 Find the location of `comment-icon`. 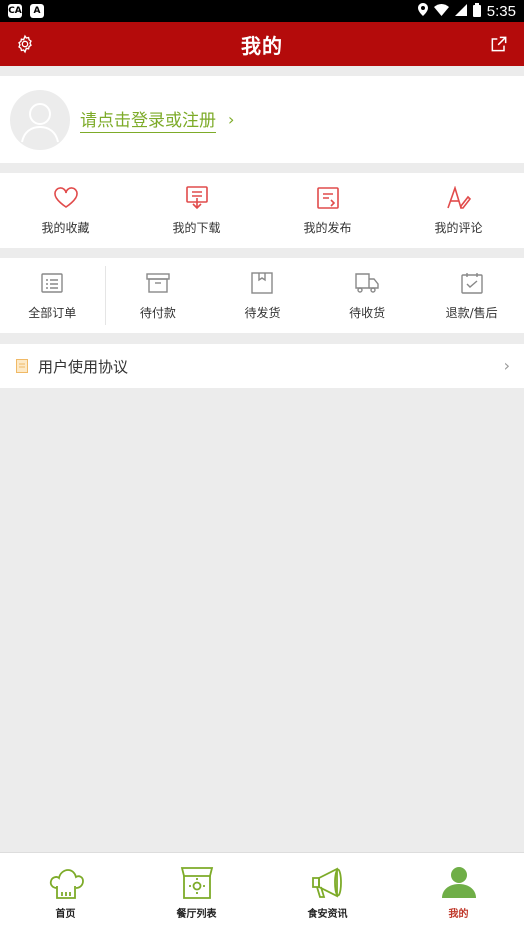

comment-icon is located at coordinates (458, 197).